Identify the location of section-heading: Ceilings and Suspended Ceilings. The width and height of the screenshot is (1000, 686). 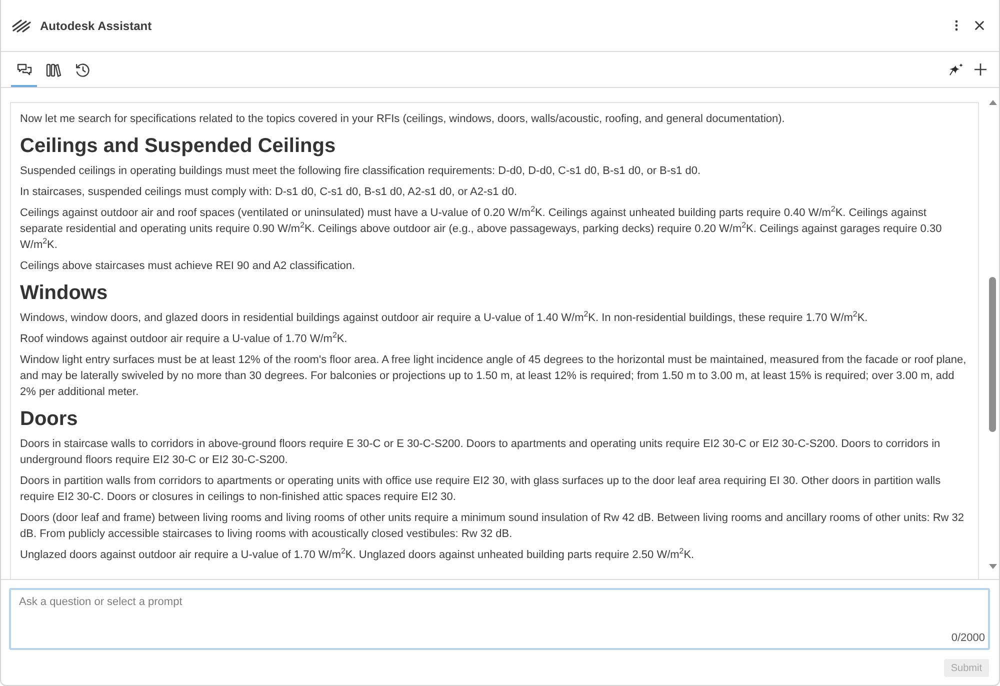
(178, 146).